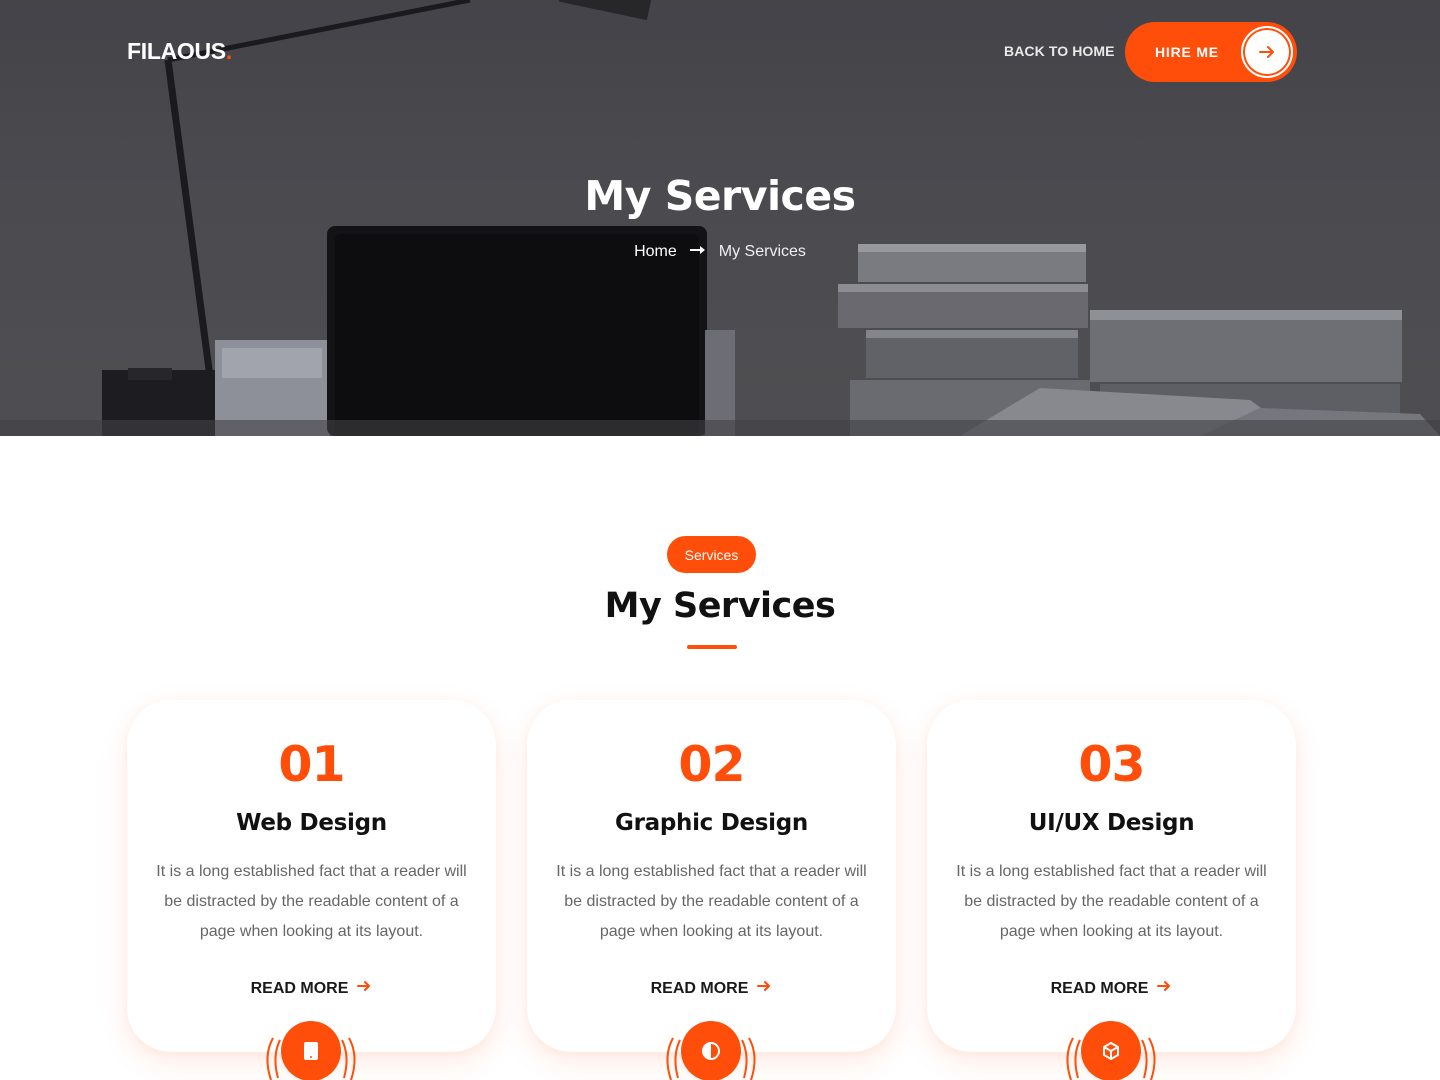 Image resolution: width=1440 pixels, height=1080 pixels. I want to click on cube-icon, so click(1111, 1050).